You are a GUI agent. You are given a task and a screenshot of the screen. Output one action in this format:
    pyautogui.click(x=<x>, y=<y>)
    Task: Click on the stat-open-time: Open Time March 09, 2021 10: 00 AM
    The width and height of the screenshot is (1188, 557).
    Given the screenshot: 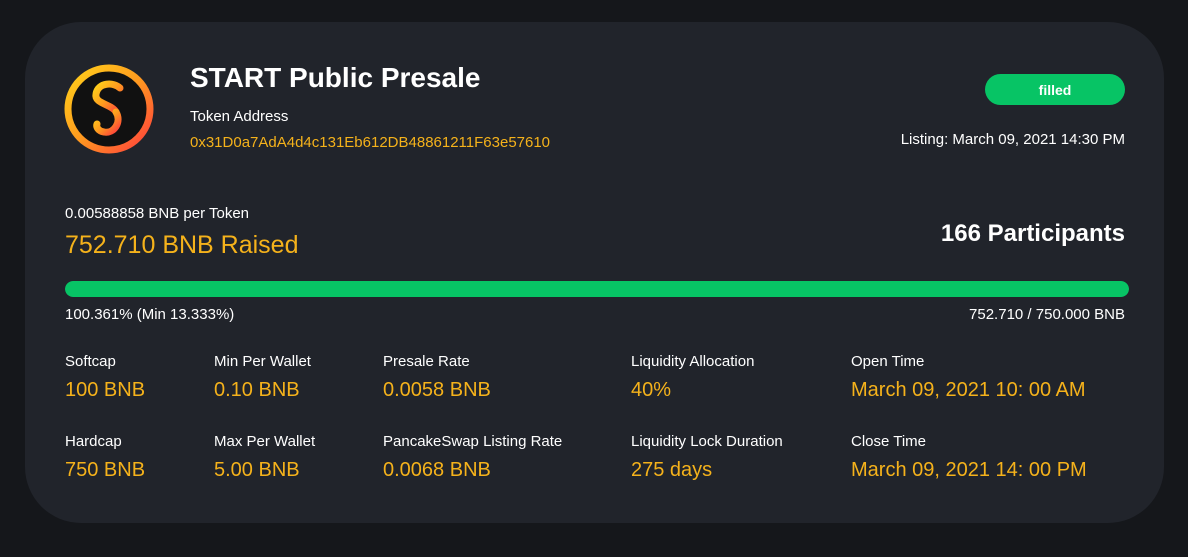 What is the action you would take?
    pyautogui.click(x=968, y=377)
    